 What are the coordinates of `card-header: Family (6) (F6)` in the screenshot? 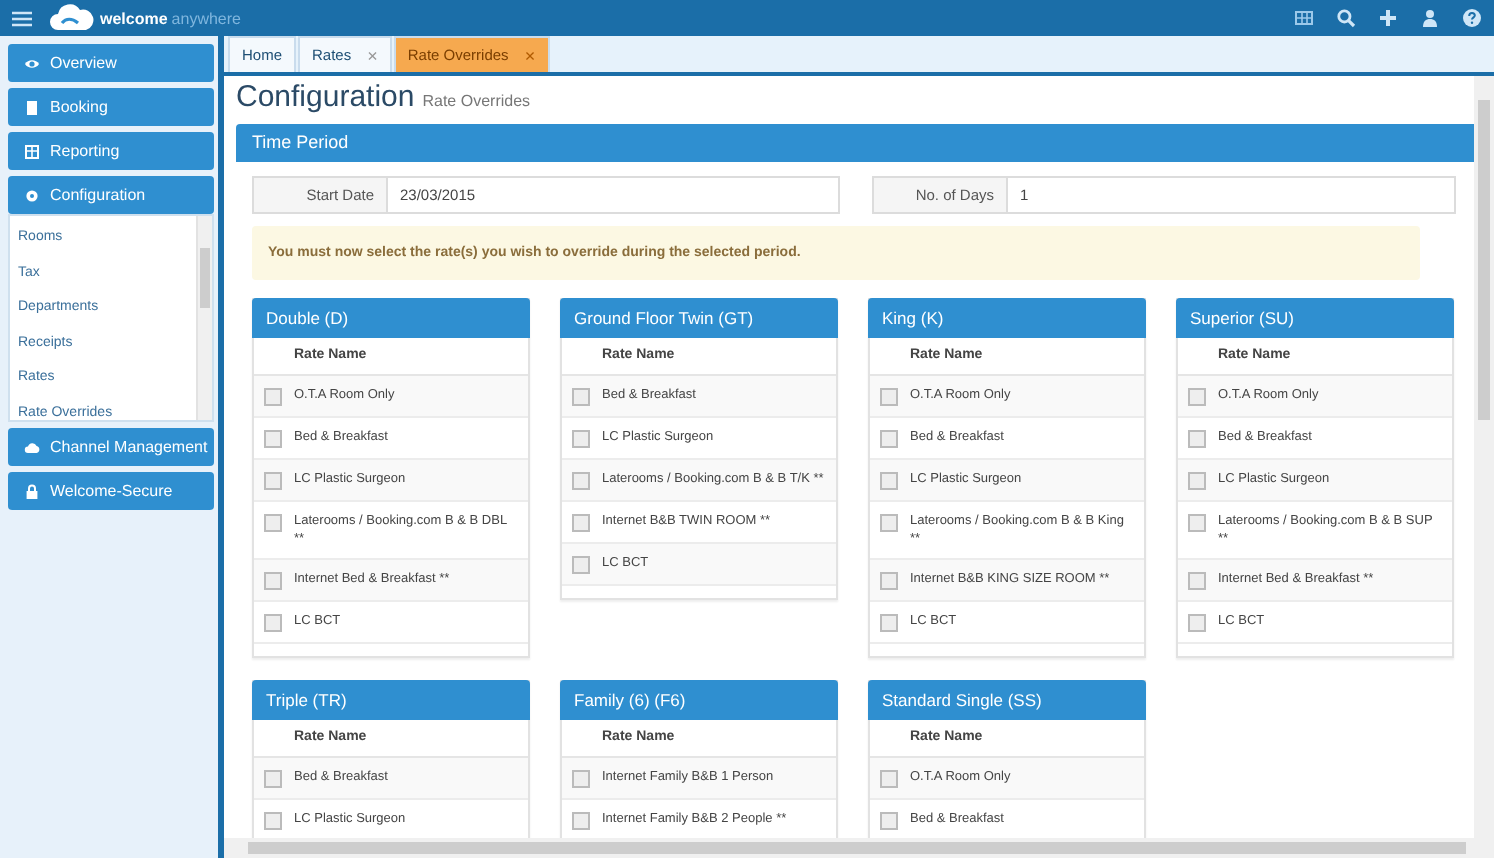 It's located at (699, 700).